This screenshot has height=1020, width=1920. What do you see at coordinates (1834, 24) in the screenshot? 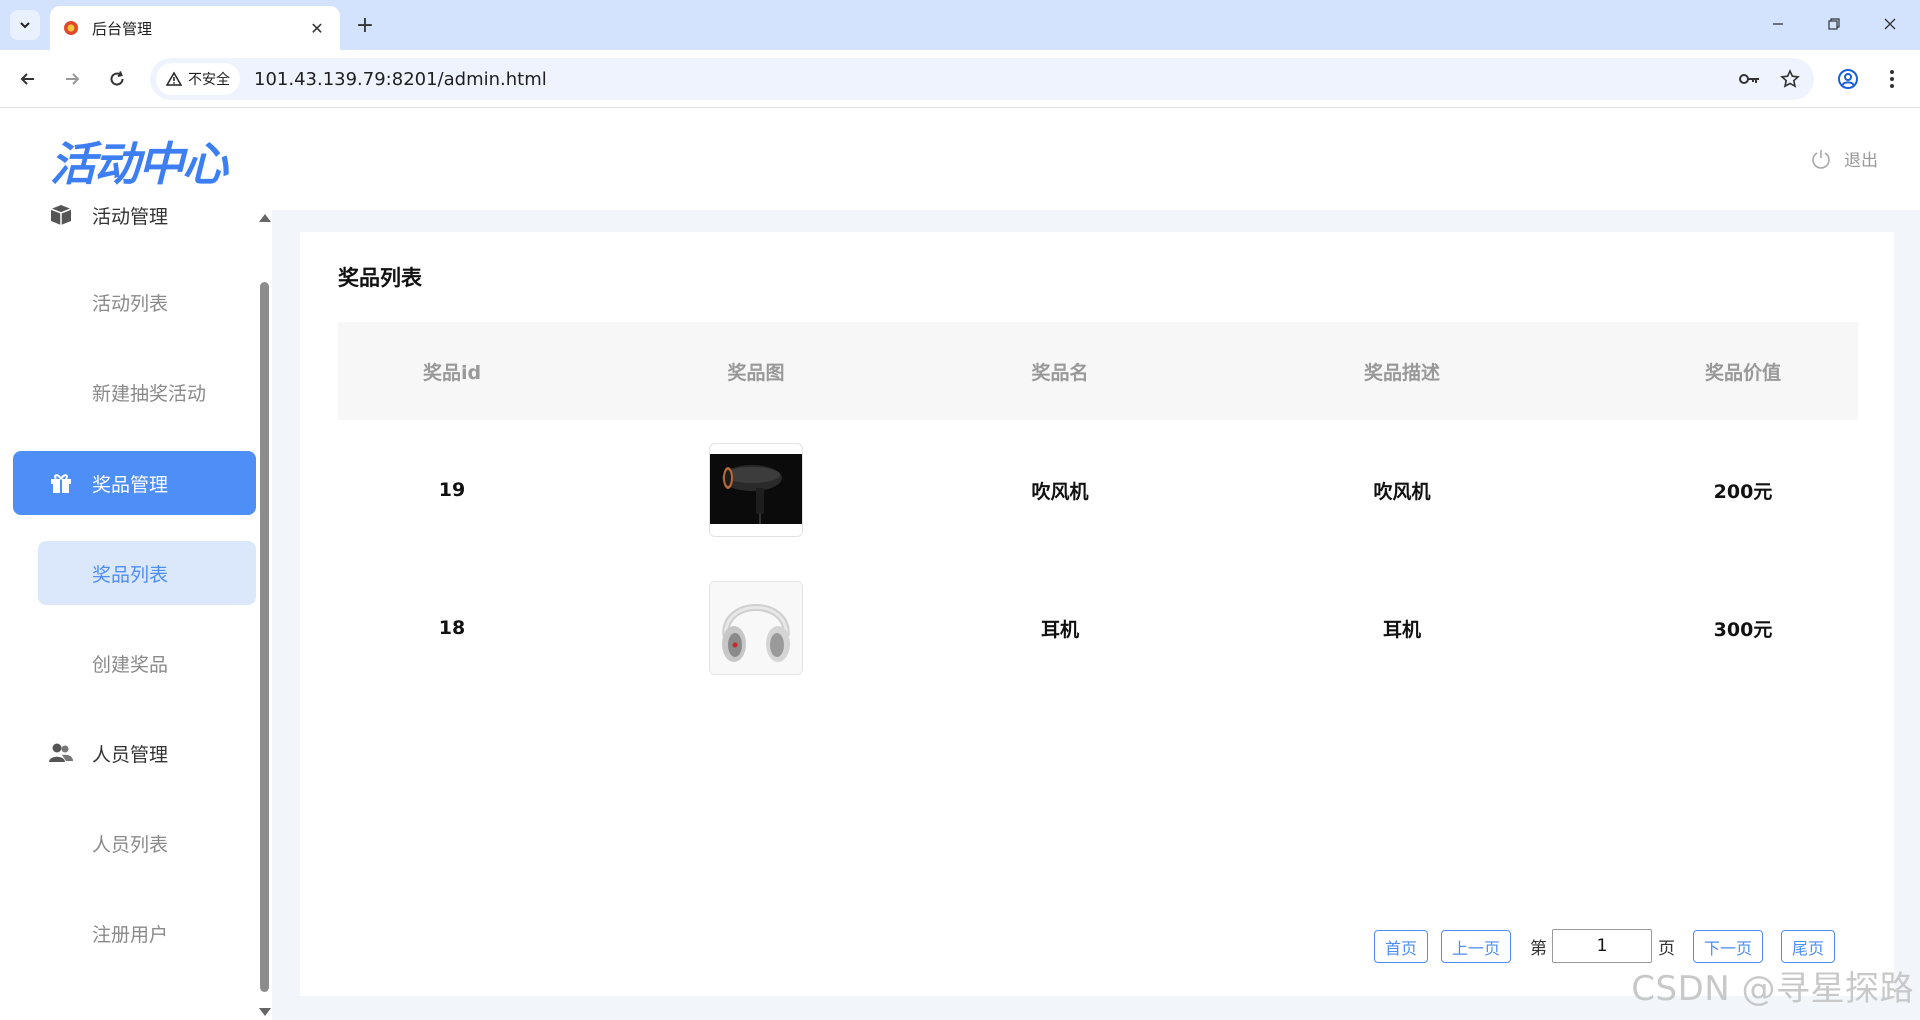
I see `restore-icon` at bounding box center [1834, 24].